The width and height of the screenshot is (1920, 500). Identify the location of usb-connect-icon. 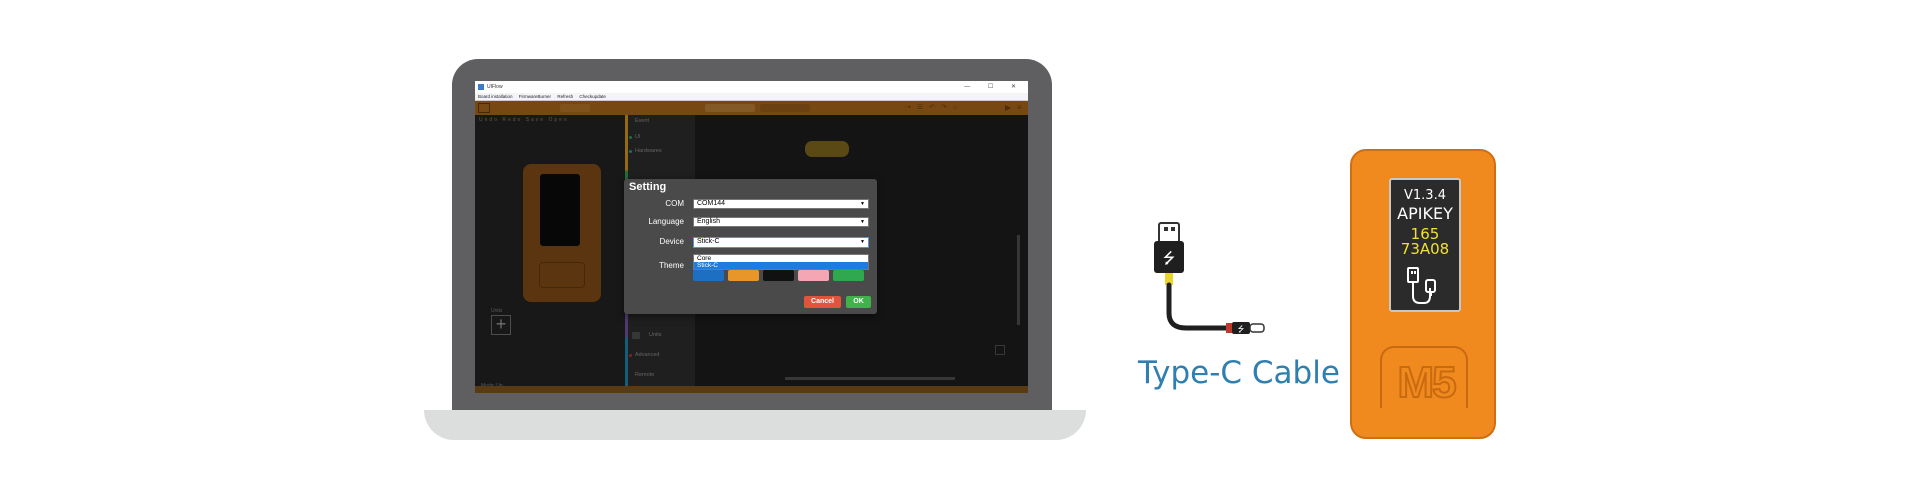
(1421, 285).